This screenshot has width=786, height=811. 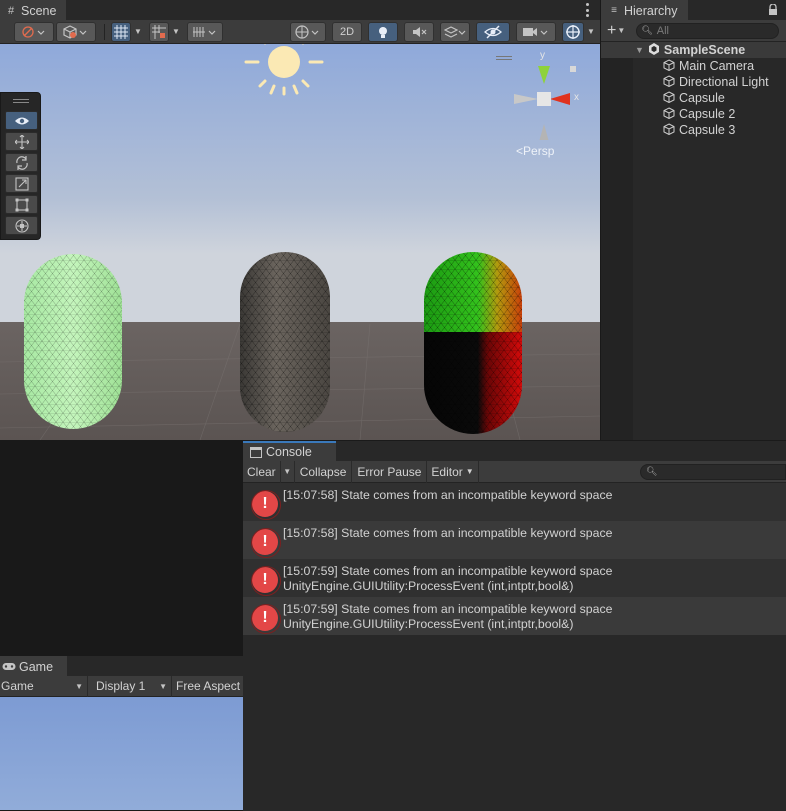 What do you see at coordinates (621, 30) in the screenshot?
I see `create-dropdown: ▼` at bounding box center [621, 30].